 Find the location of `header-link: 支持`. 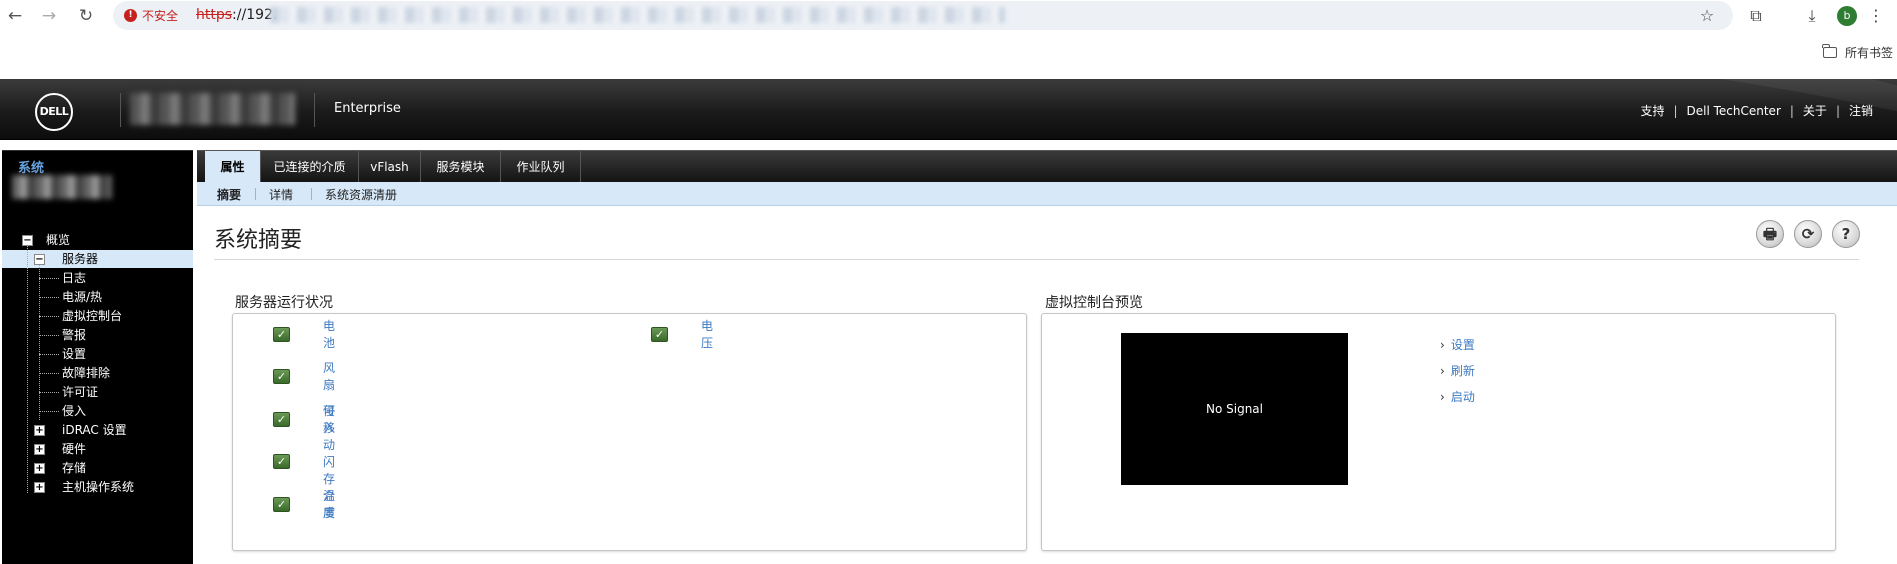

header-link: 支持 is located at coordinates (1652, 110).